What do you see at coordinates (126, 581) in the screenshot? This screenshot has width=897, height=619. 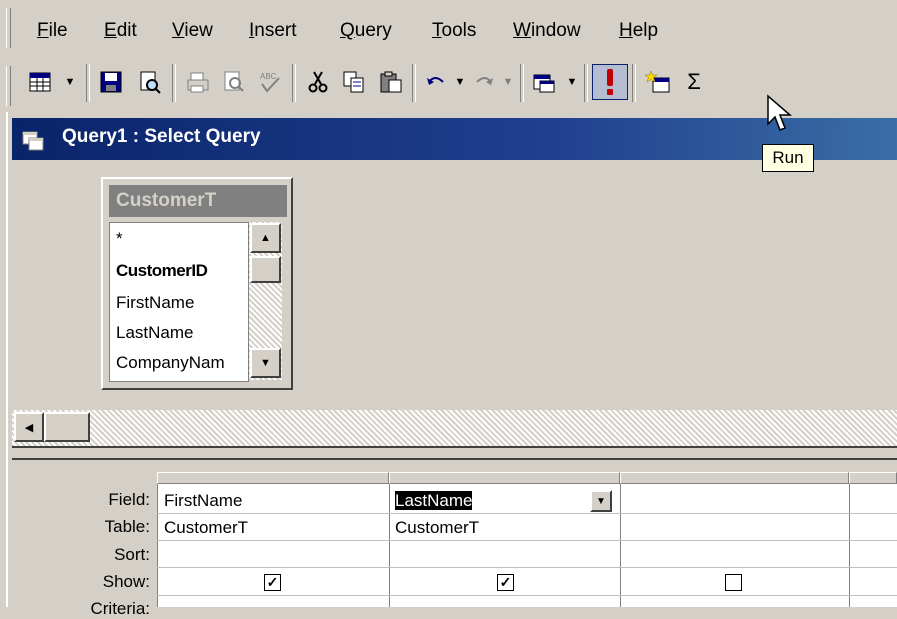 I see `row-label-show: Show:` at bounding box center [126, 581].